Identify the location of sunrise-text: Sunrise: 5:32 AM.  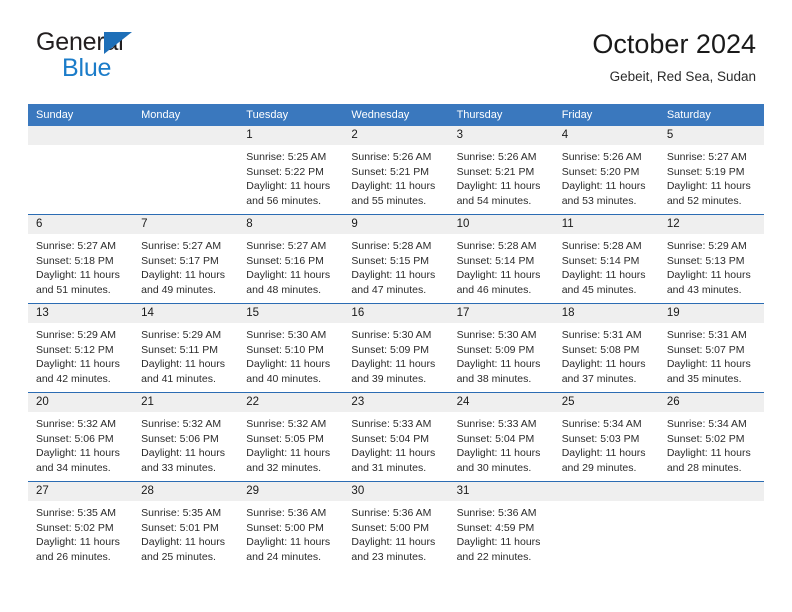
(181, 424).